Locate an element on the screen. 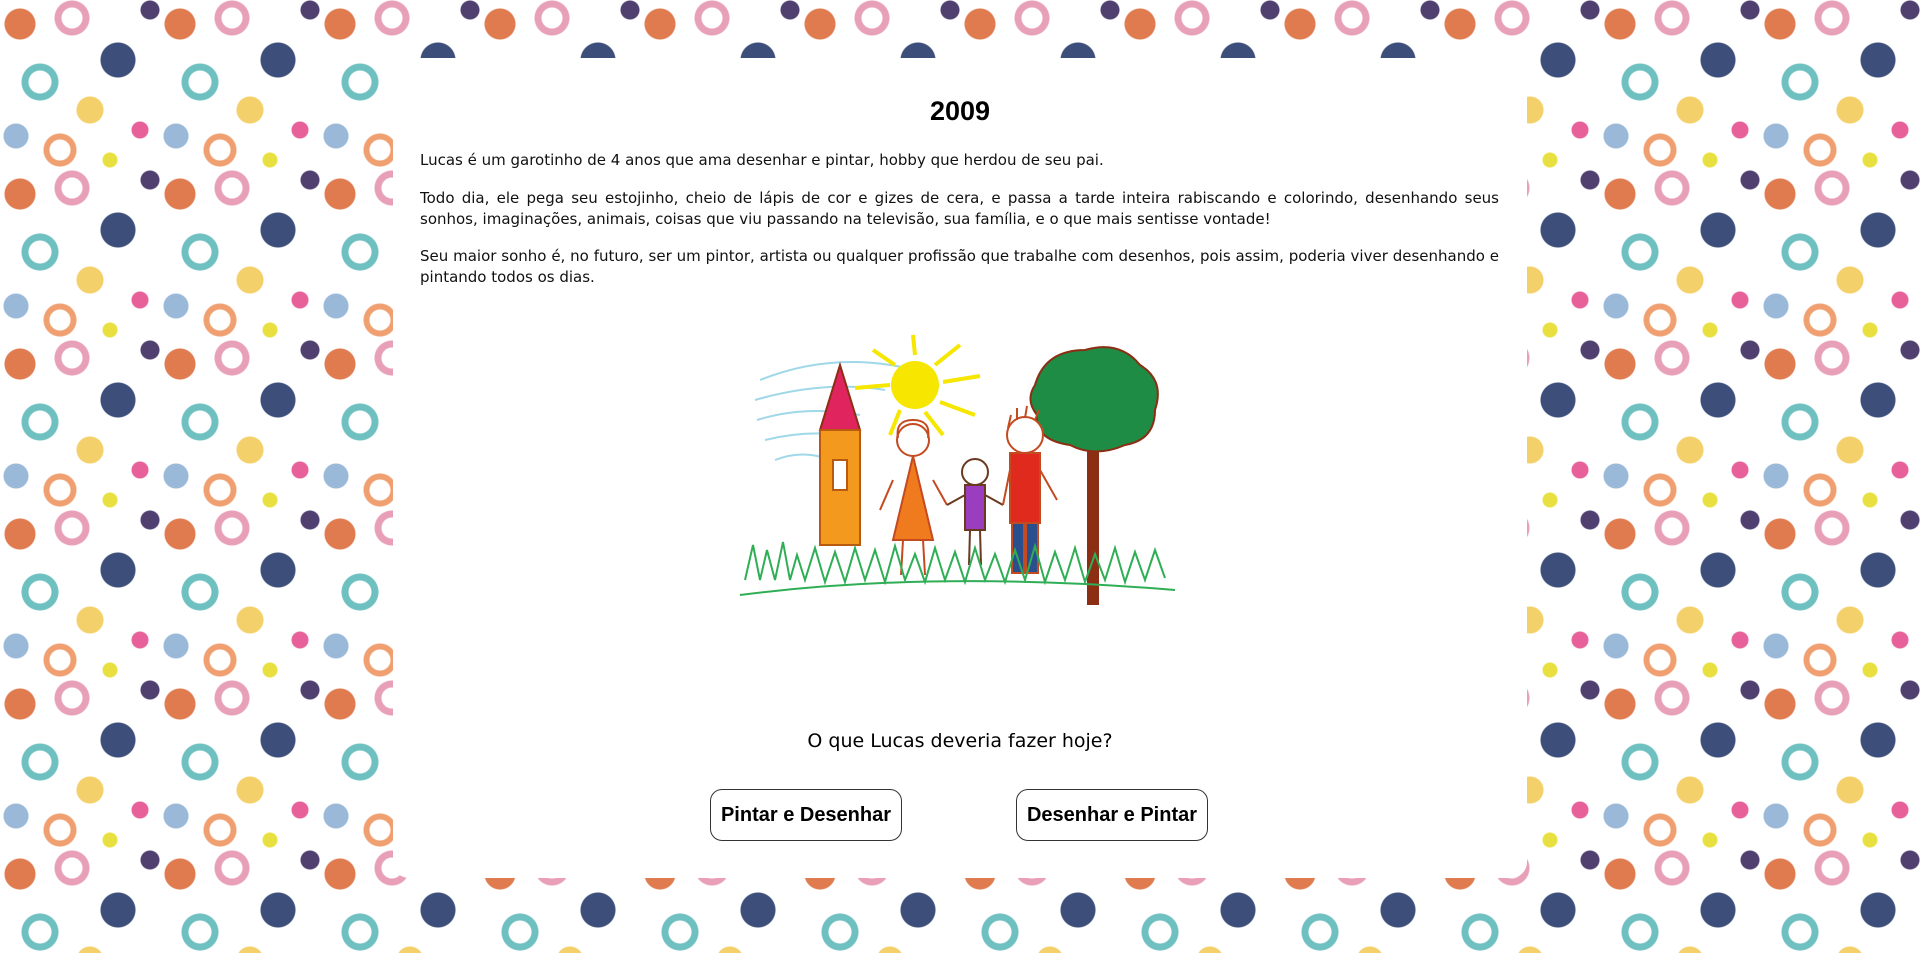  grass-shape is located at coordinates (957, 568).